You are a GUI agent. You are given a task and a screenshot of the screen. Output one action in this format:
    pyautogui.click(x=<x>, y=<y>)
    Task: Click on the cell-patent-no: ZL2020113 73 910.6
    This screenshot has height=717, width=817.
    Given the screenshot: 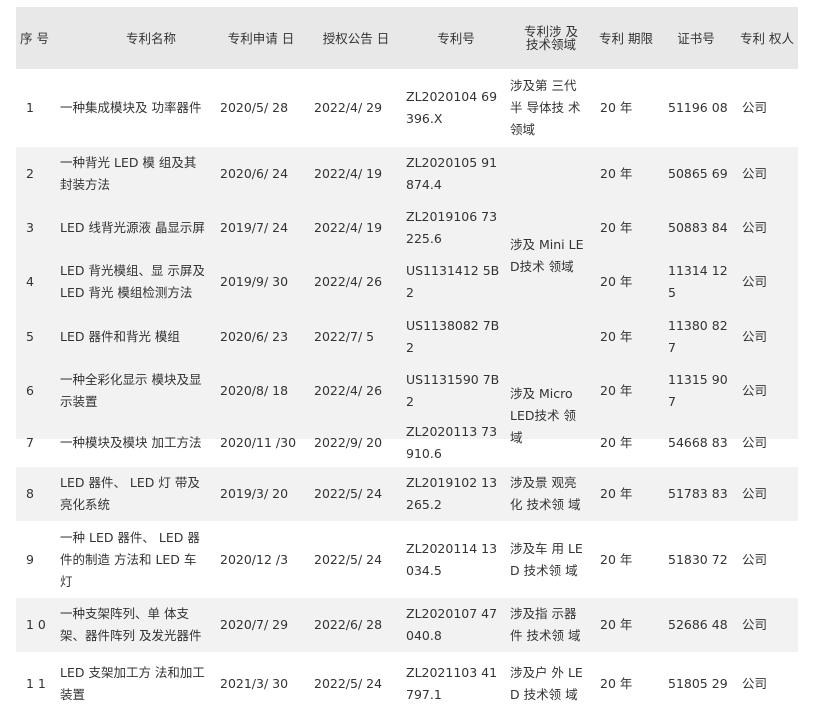 What is the action you would take?
    pyautogui.click(x=452, y=442)
    